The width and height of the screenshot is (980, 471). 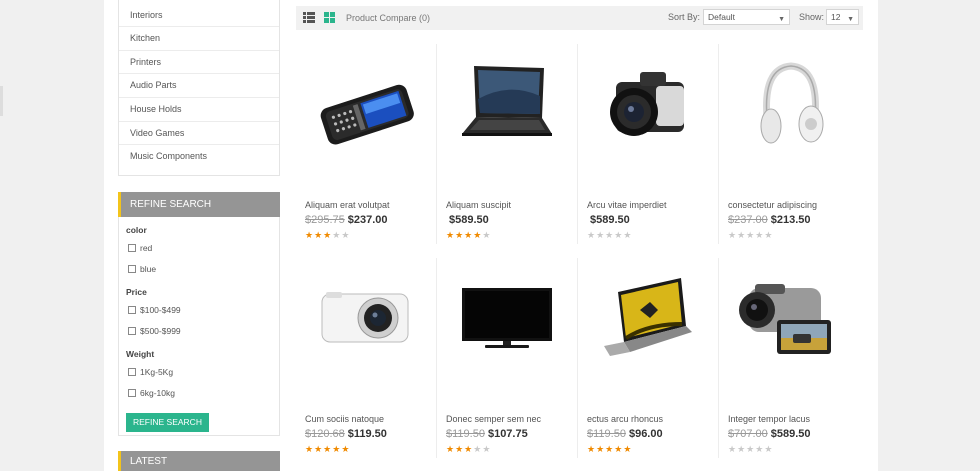 What do you see at coordinates (769, 419) in the screenshot?
I see `product-name: Integer tempor lacus` at bounding box center [769, 419].